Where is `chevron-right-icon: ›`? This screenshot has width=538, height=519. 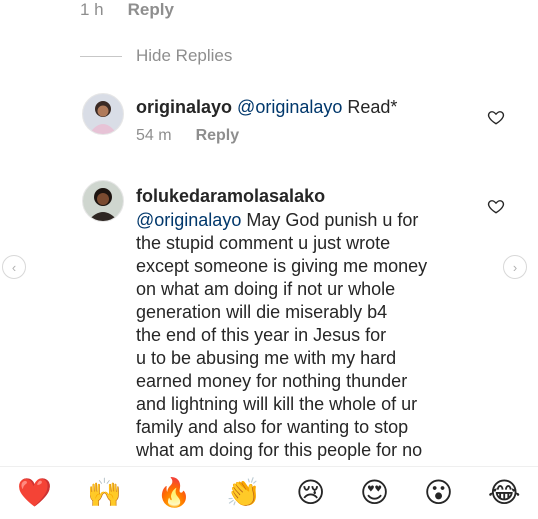
chevron-right-icon: › is located at coordinates (515, 267).